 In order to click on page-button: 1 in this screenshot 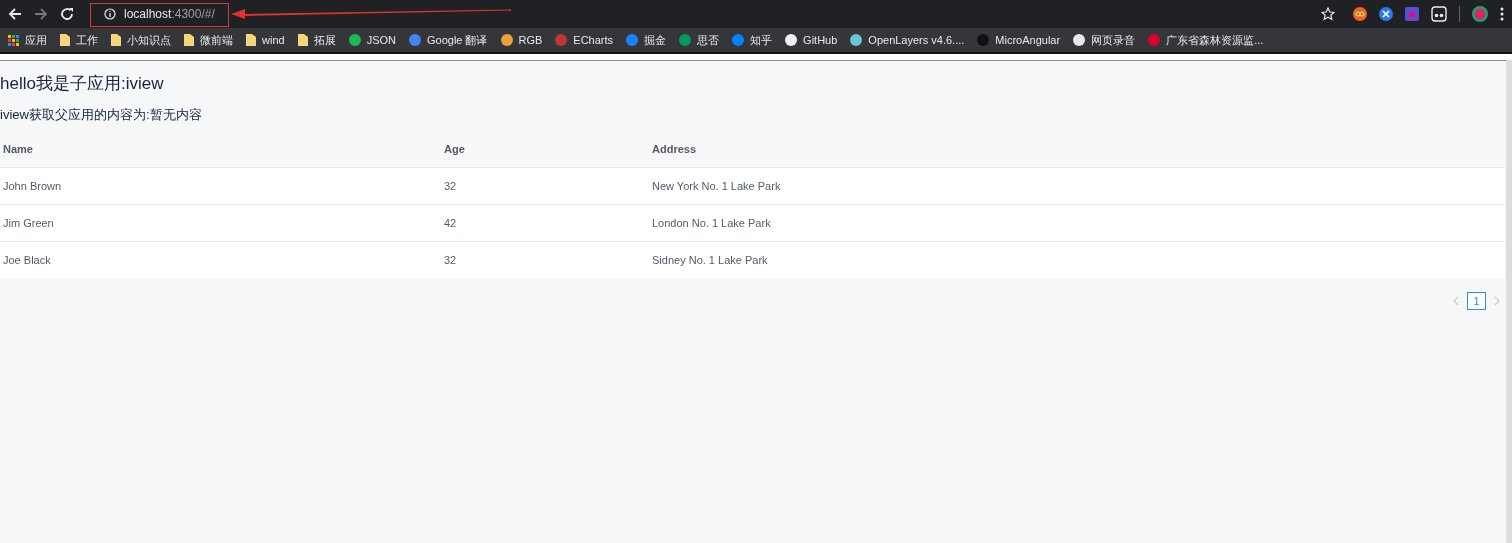, I will do `click(1476, 301)`.